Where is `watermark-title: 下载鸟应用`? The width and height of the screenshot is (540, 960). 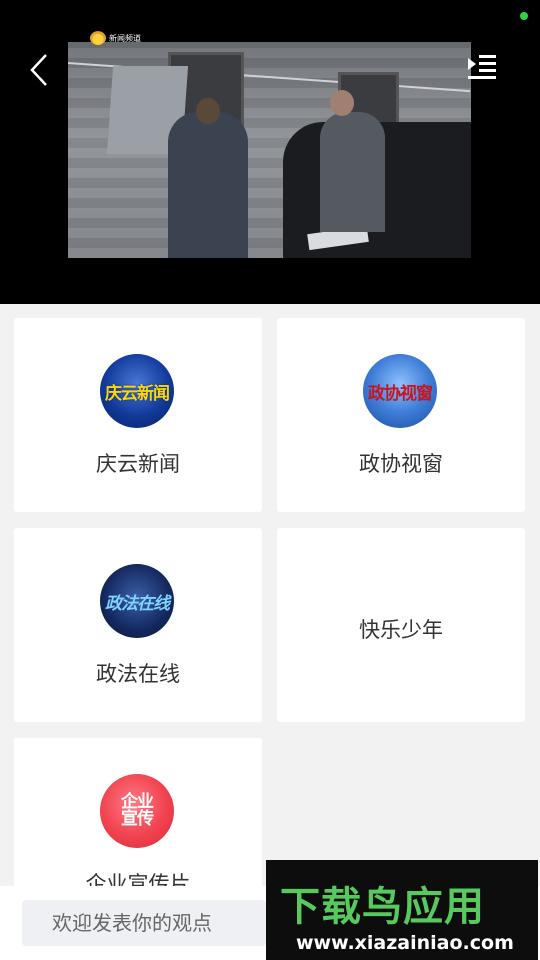 watermark-title: 下载鸟应用 is located at coordinates (382, 907).